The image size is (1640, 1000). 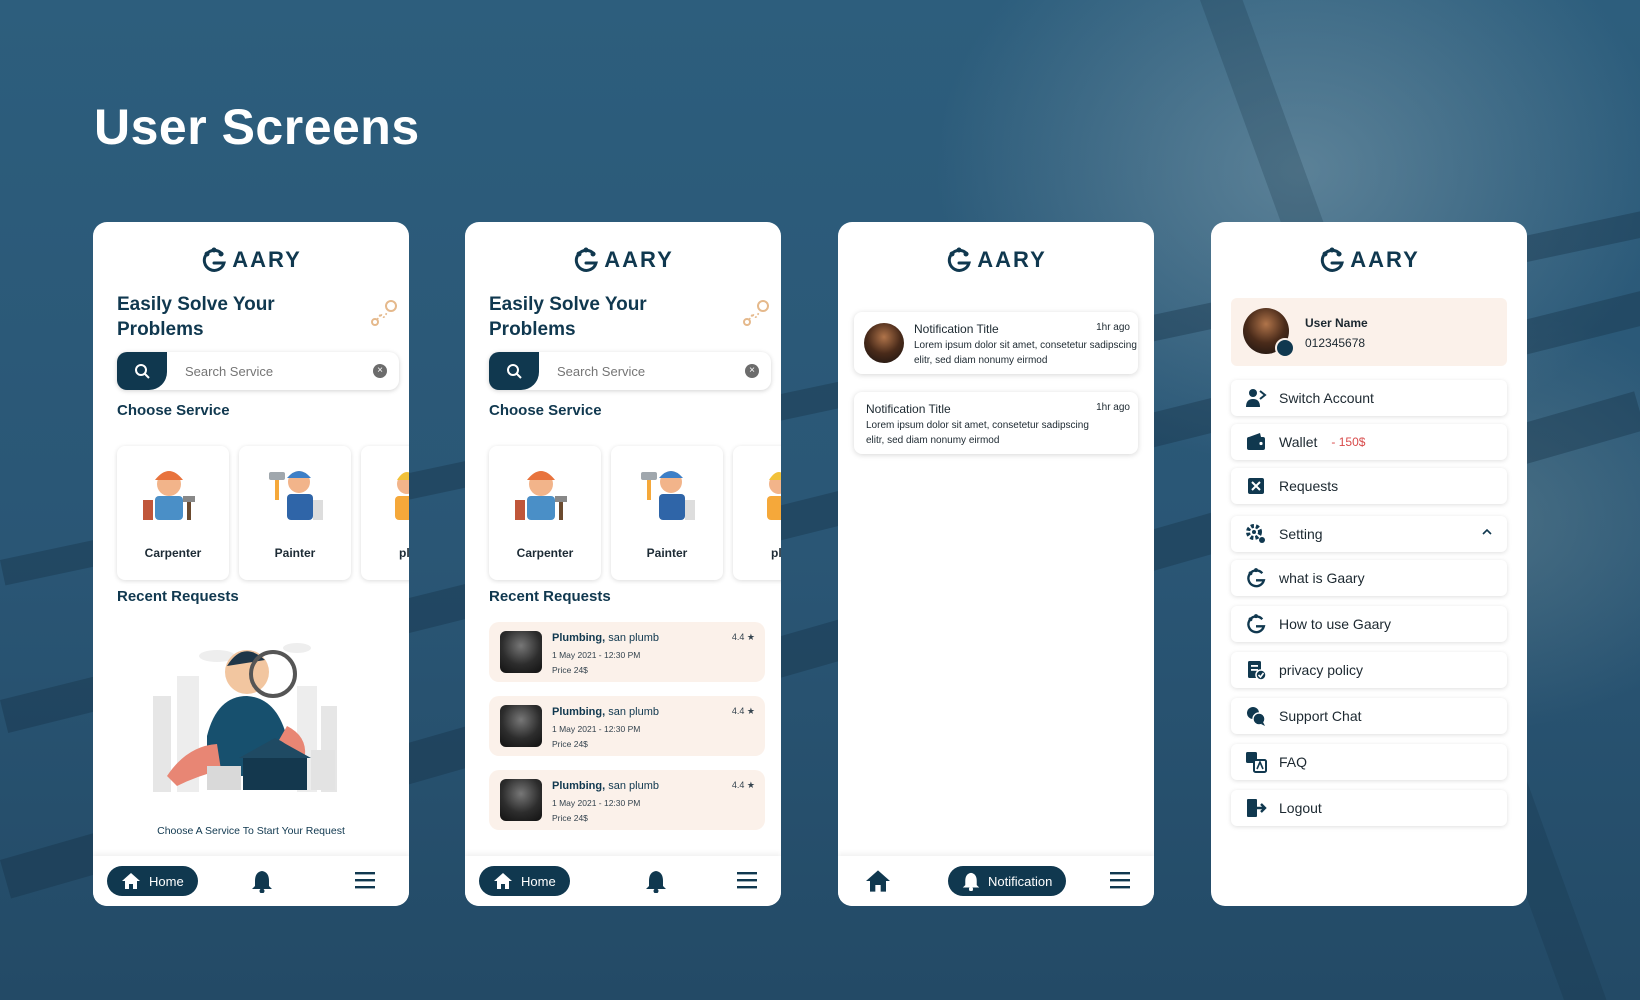 What do you see at coordinates (1309, 486) in the screenshot?
I see `menu-label: Requests` at bounding box center [1309, 486].